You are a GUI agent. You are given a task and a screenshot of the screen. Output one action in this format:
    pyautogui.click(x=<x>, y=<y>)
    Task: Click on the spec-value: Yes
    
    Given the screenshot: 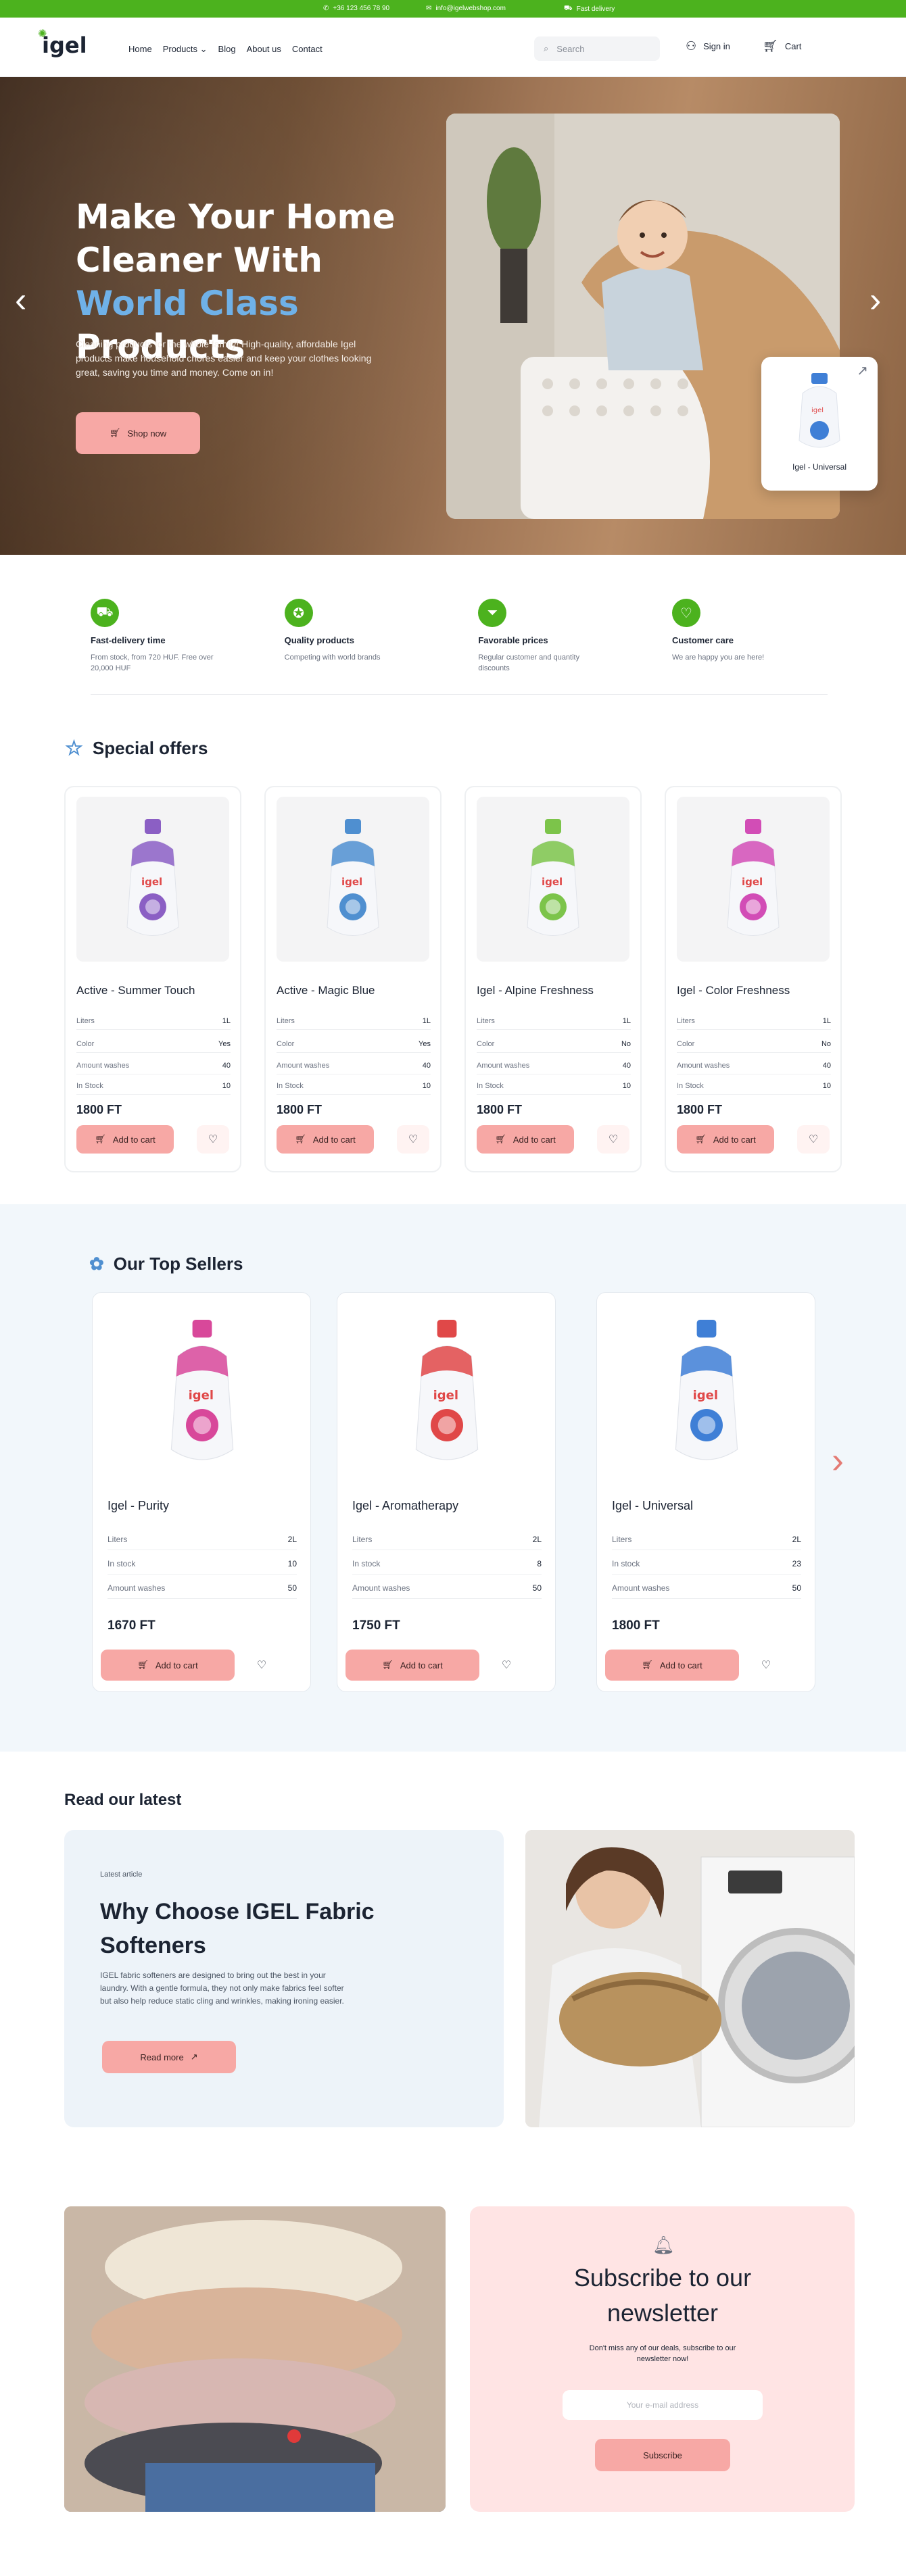 What is the action you would take?
    pyautogui.click(x=224, y=1044)
    